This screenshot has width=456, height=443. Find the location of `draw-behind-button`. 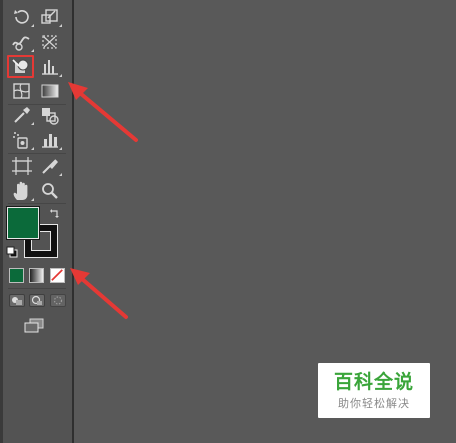

draw-behind-button is located at coordinates (37, 300).